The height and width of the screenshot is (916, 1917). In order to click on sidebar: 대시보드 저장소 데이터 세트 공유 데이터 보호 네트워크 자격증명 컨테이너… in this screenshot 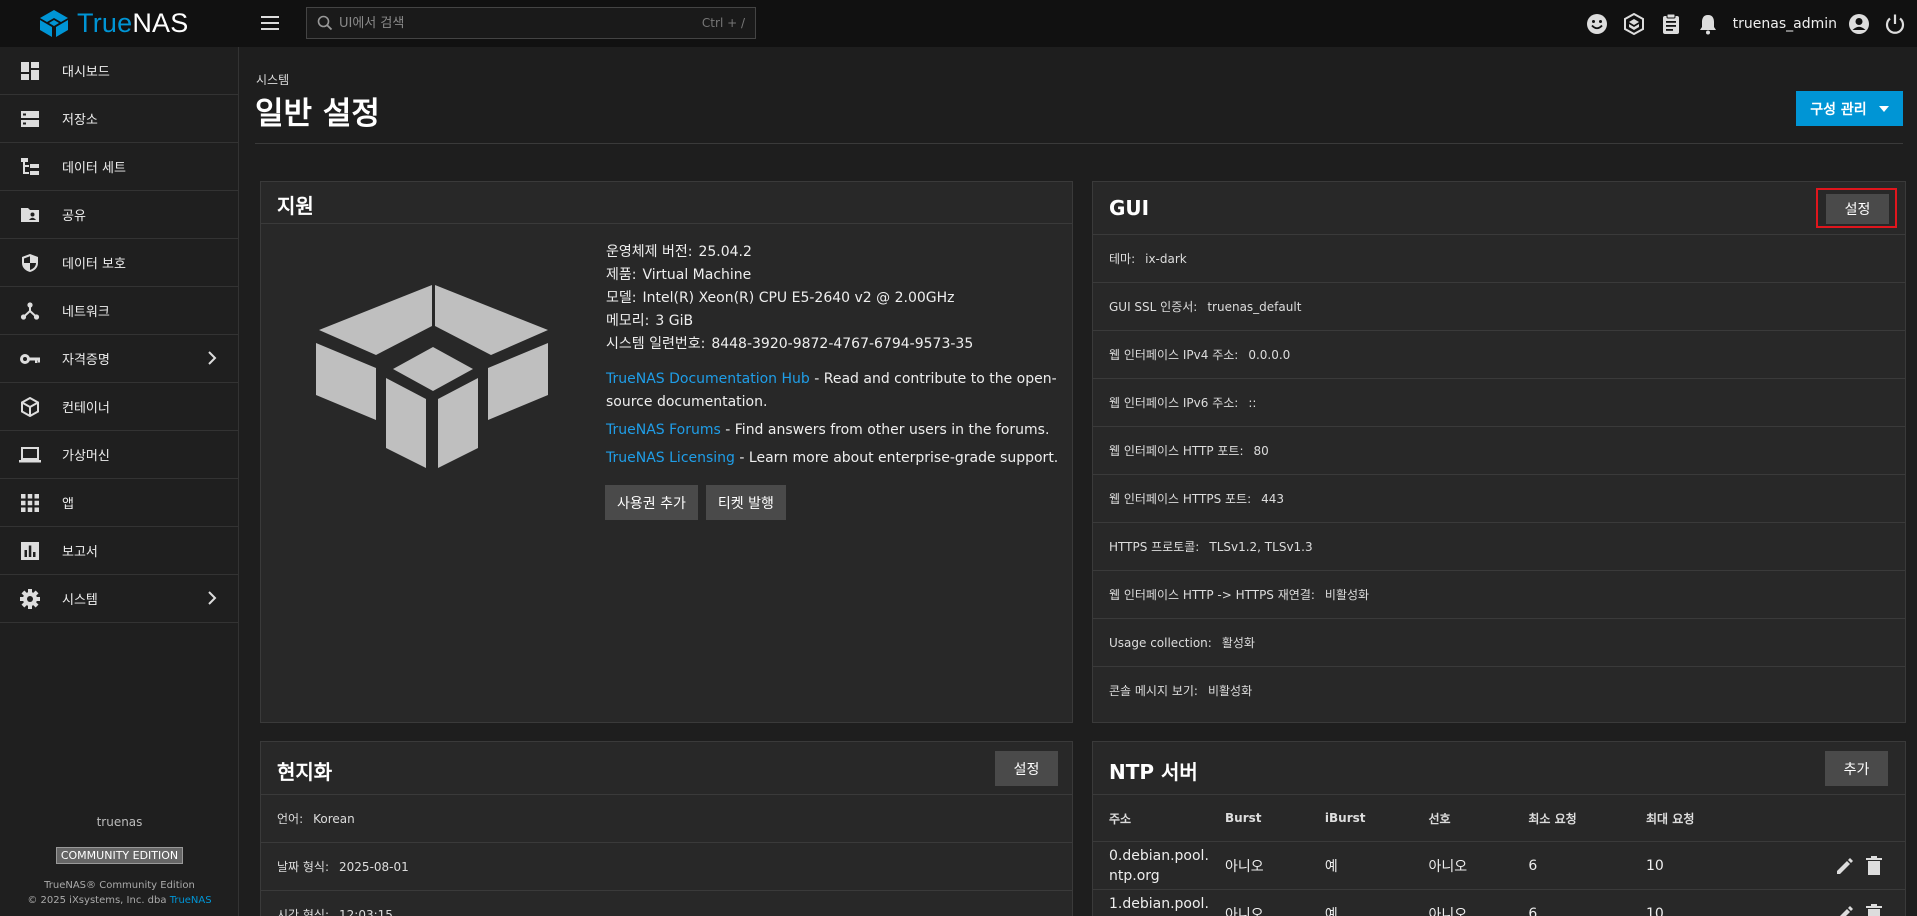, I will do `click(119, 481)`.